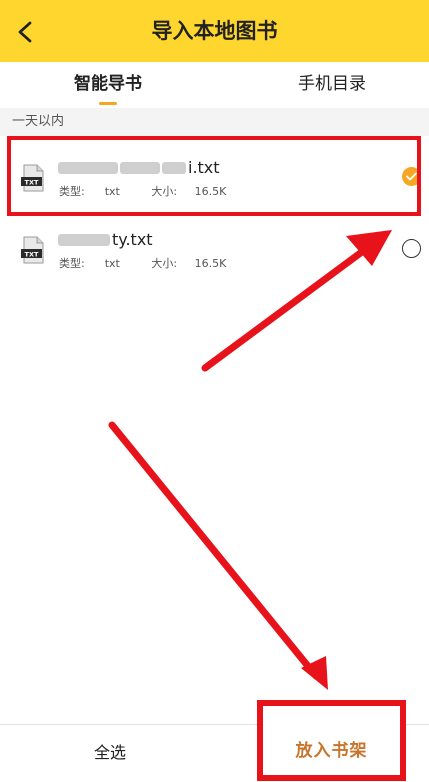 The height and width of the screenshot is (782, 429). Describe the element at coordinates (108, 103) in the screenshot. I see `active-tab-indicator` at that location.